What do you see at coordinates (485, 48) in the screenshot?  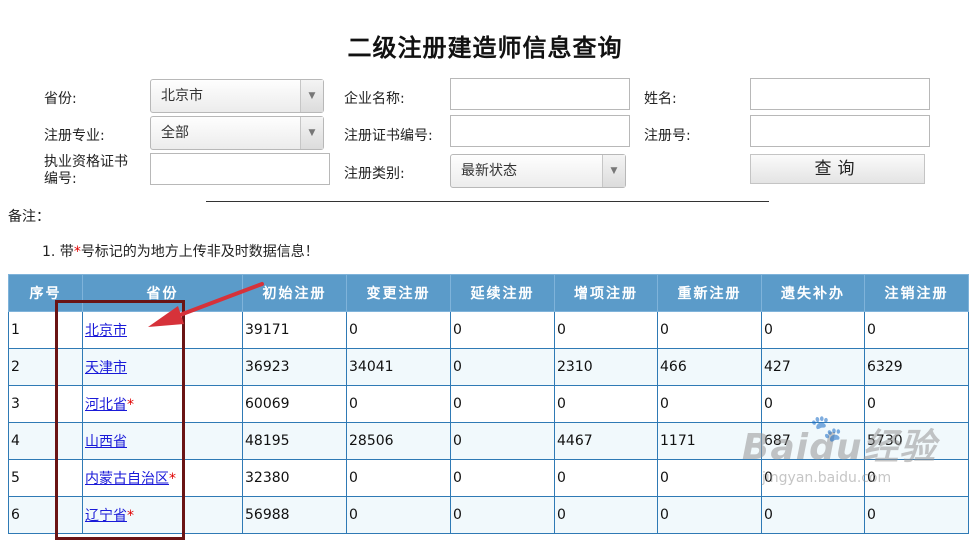 I see `page-title: 二级注册建造师信息查询` at bounding box center [485, 48].